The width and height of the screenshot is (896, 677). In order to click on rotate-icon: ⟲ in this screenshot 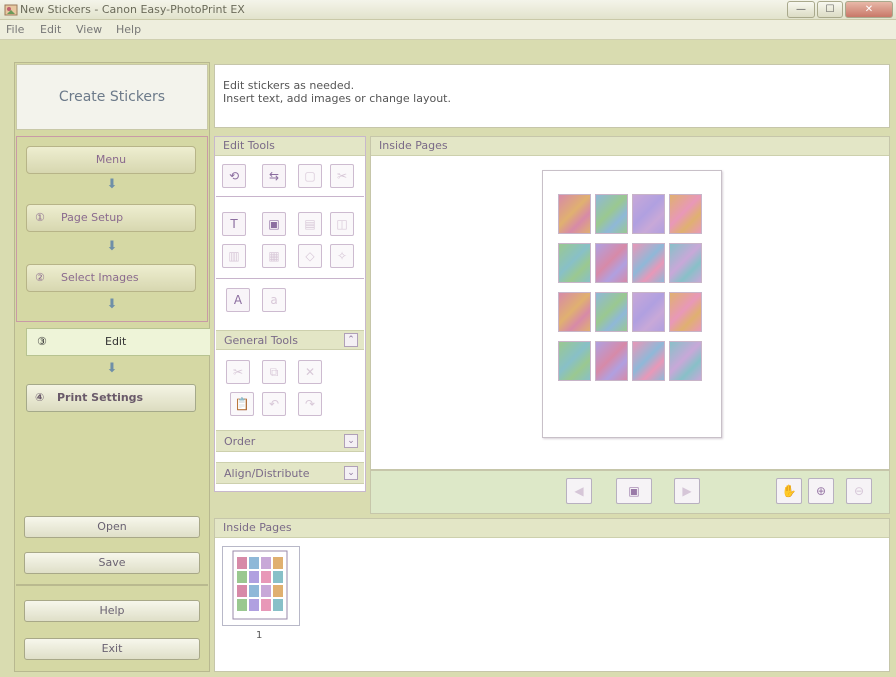, I will do `click(234, 176)`.